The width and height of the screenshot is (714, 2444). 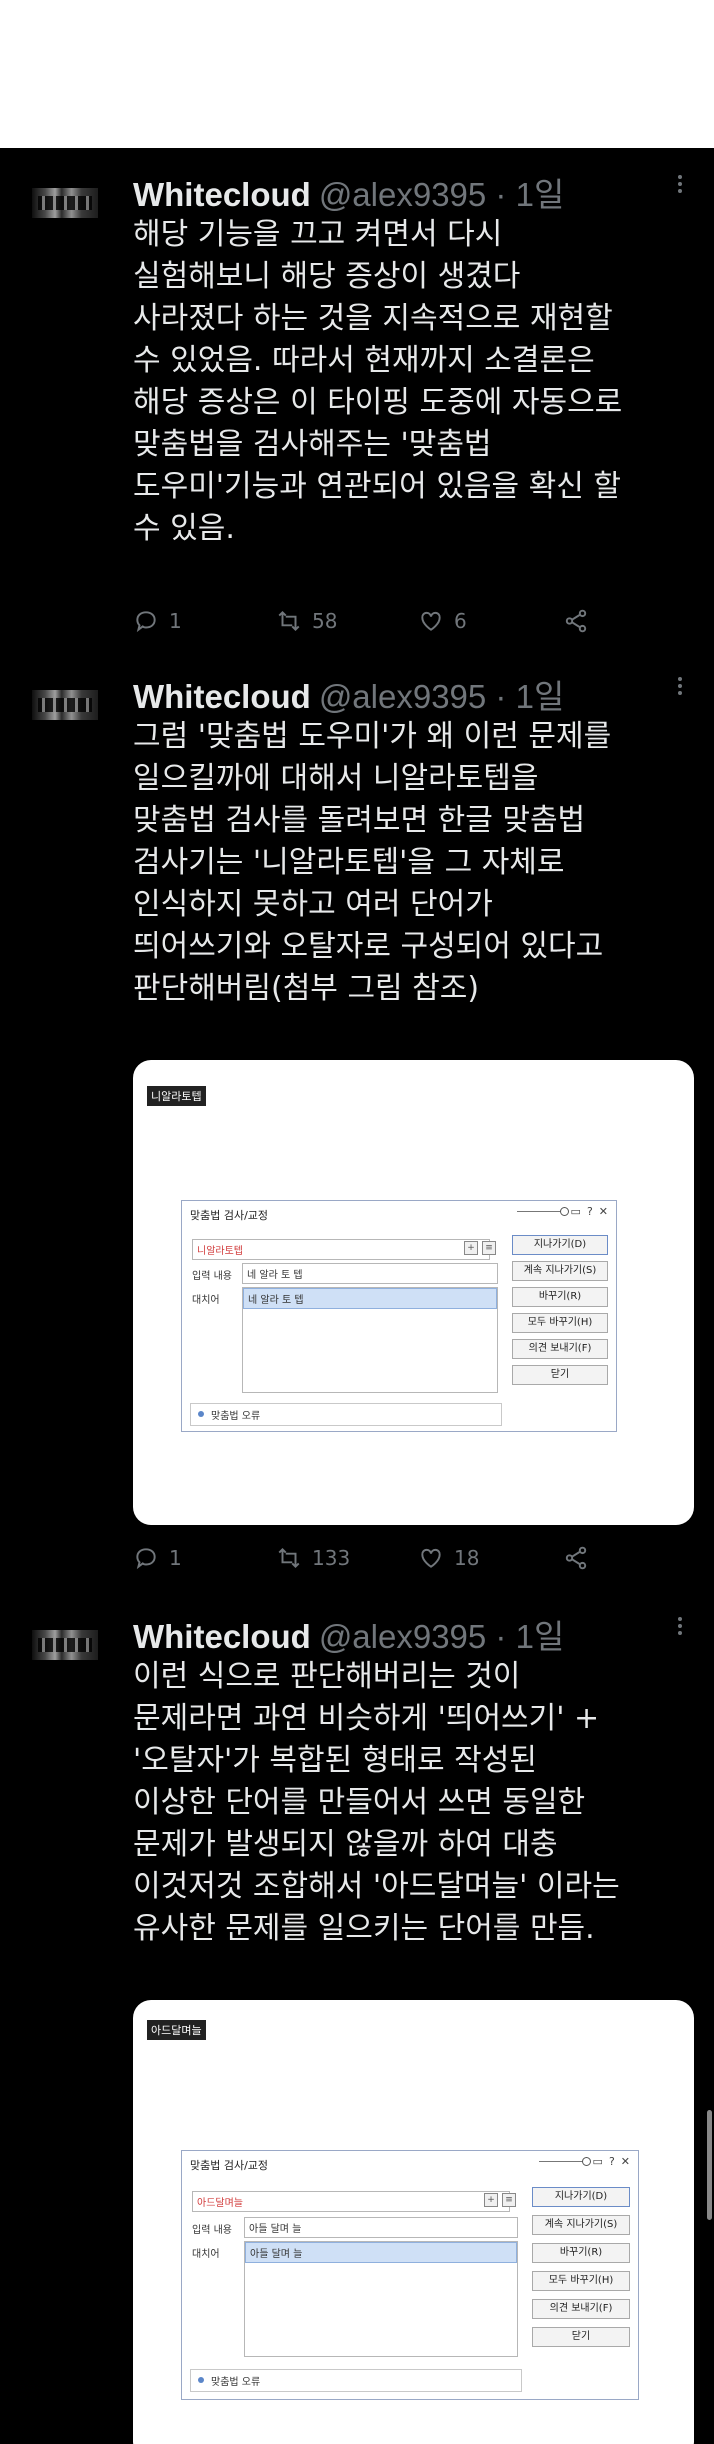 I want to click on tweet-text-line: 판단해버림(첨부 그림 참조), so click(x=306, y=988).